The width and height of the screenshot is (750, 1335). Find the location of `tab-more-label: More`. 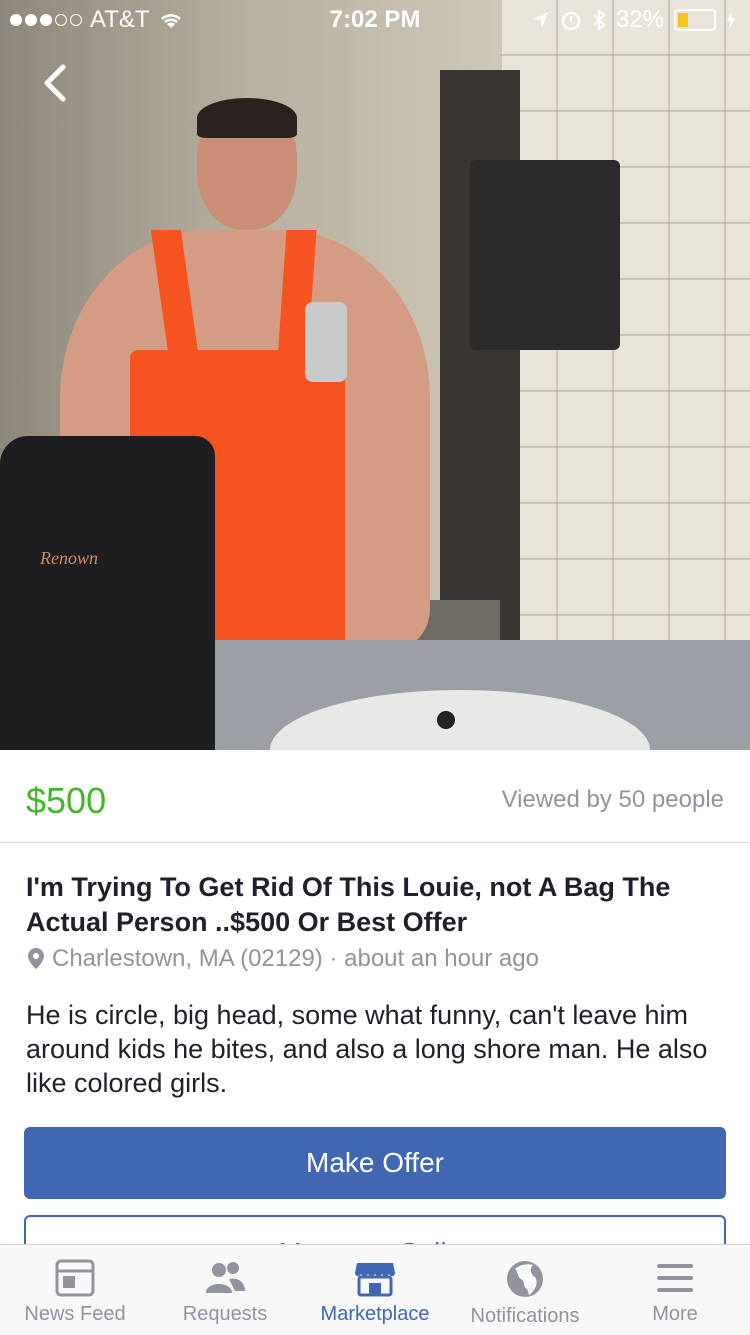

tab-more-label: More is located at coordinates (675, 1314).